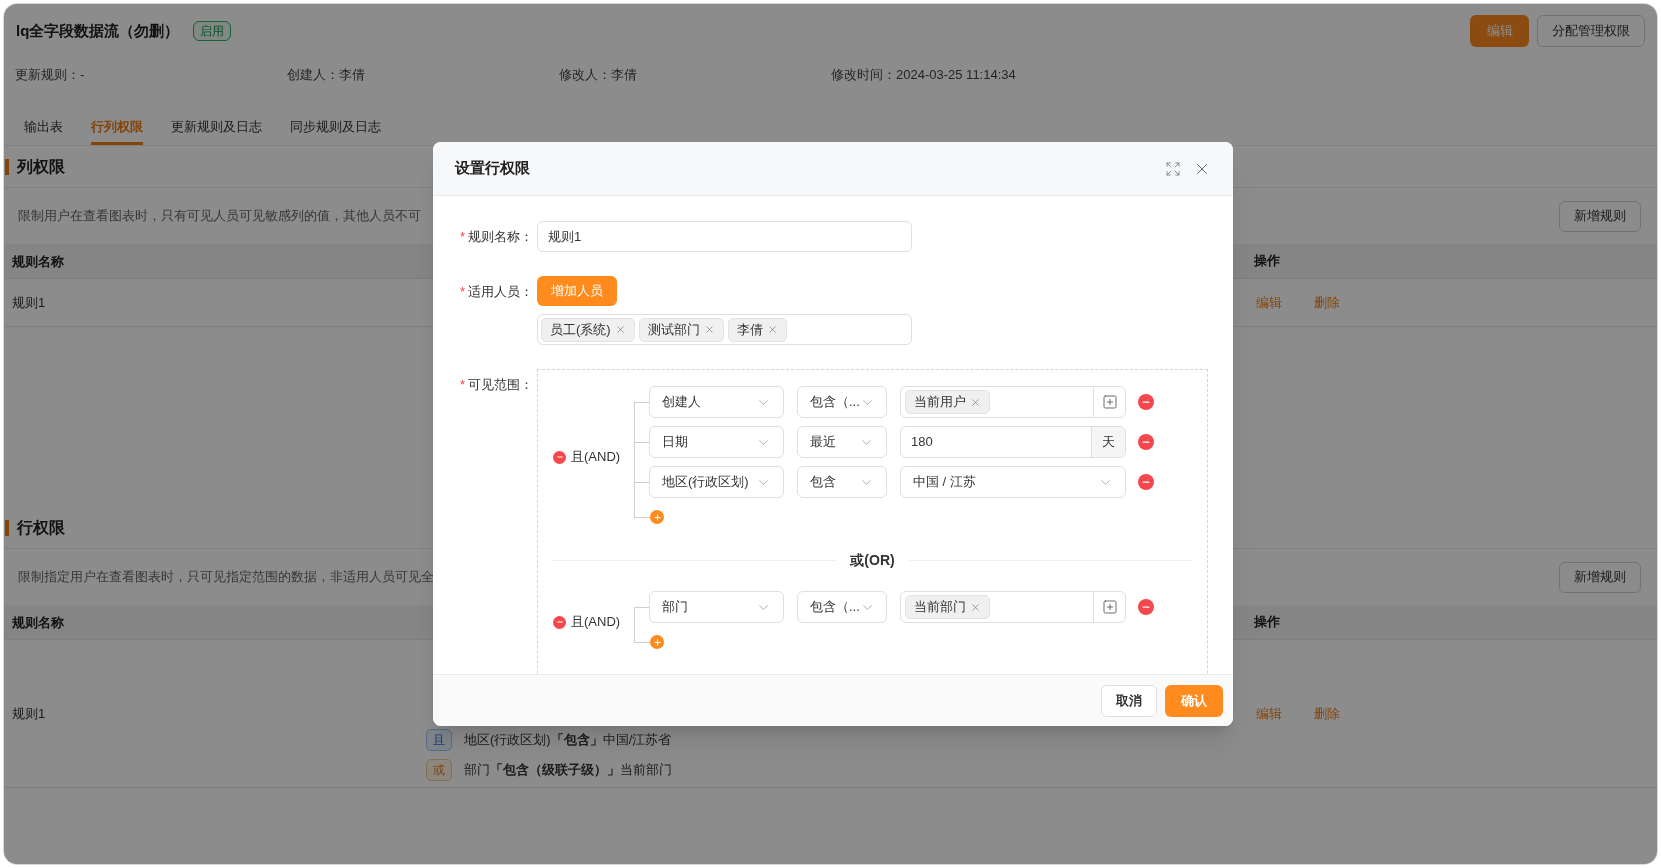 The height and width of the screenshot is (868, 1661). What do you see at coordinates (872, 560) in the screenshot?
I see `or-separator-label: 或(OR)` at bounding box center [872, 560].